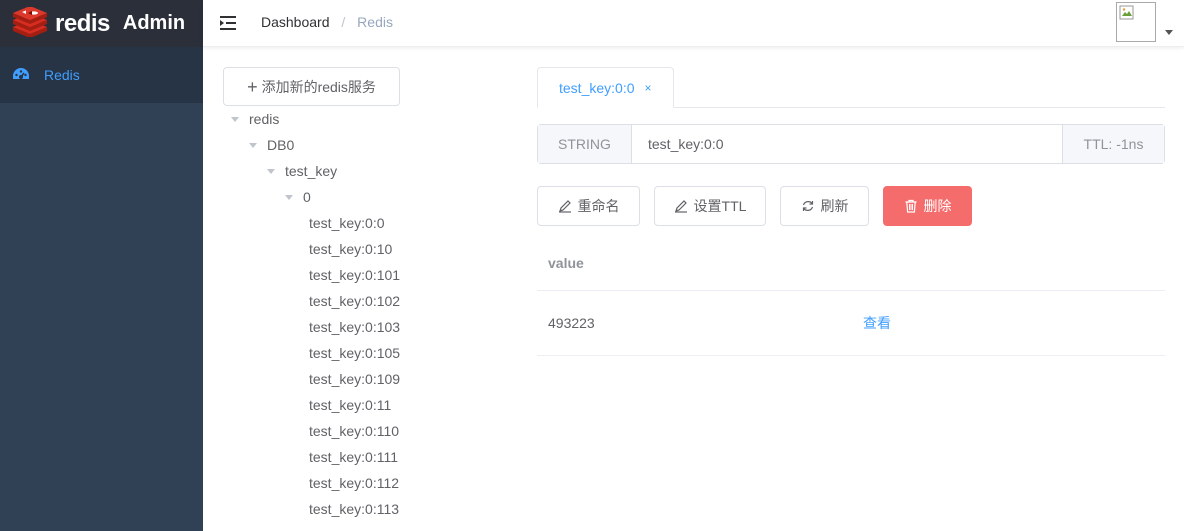 The width and height of the screenshot is (1184, 531). What do you see at coordinates (354, 509) in the screenshot?
I see `tree-node-label: test_key:0:113` at bounding box center [354, 509].